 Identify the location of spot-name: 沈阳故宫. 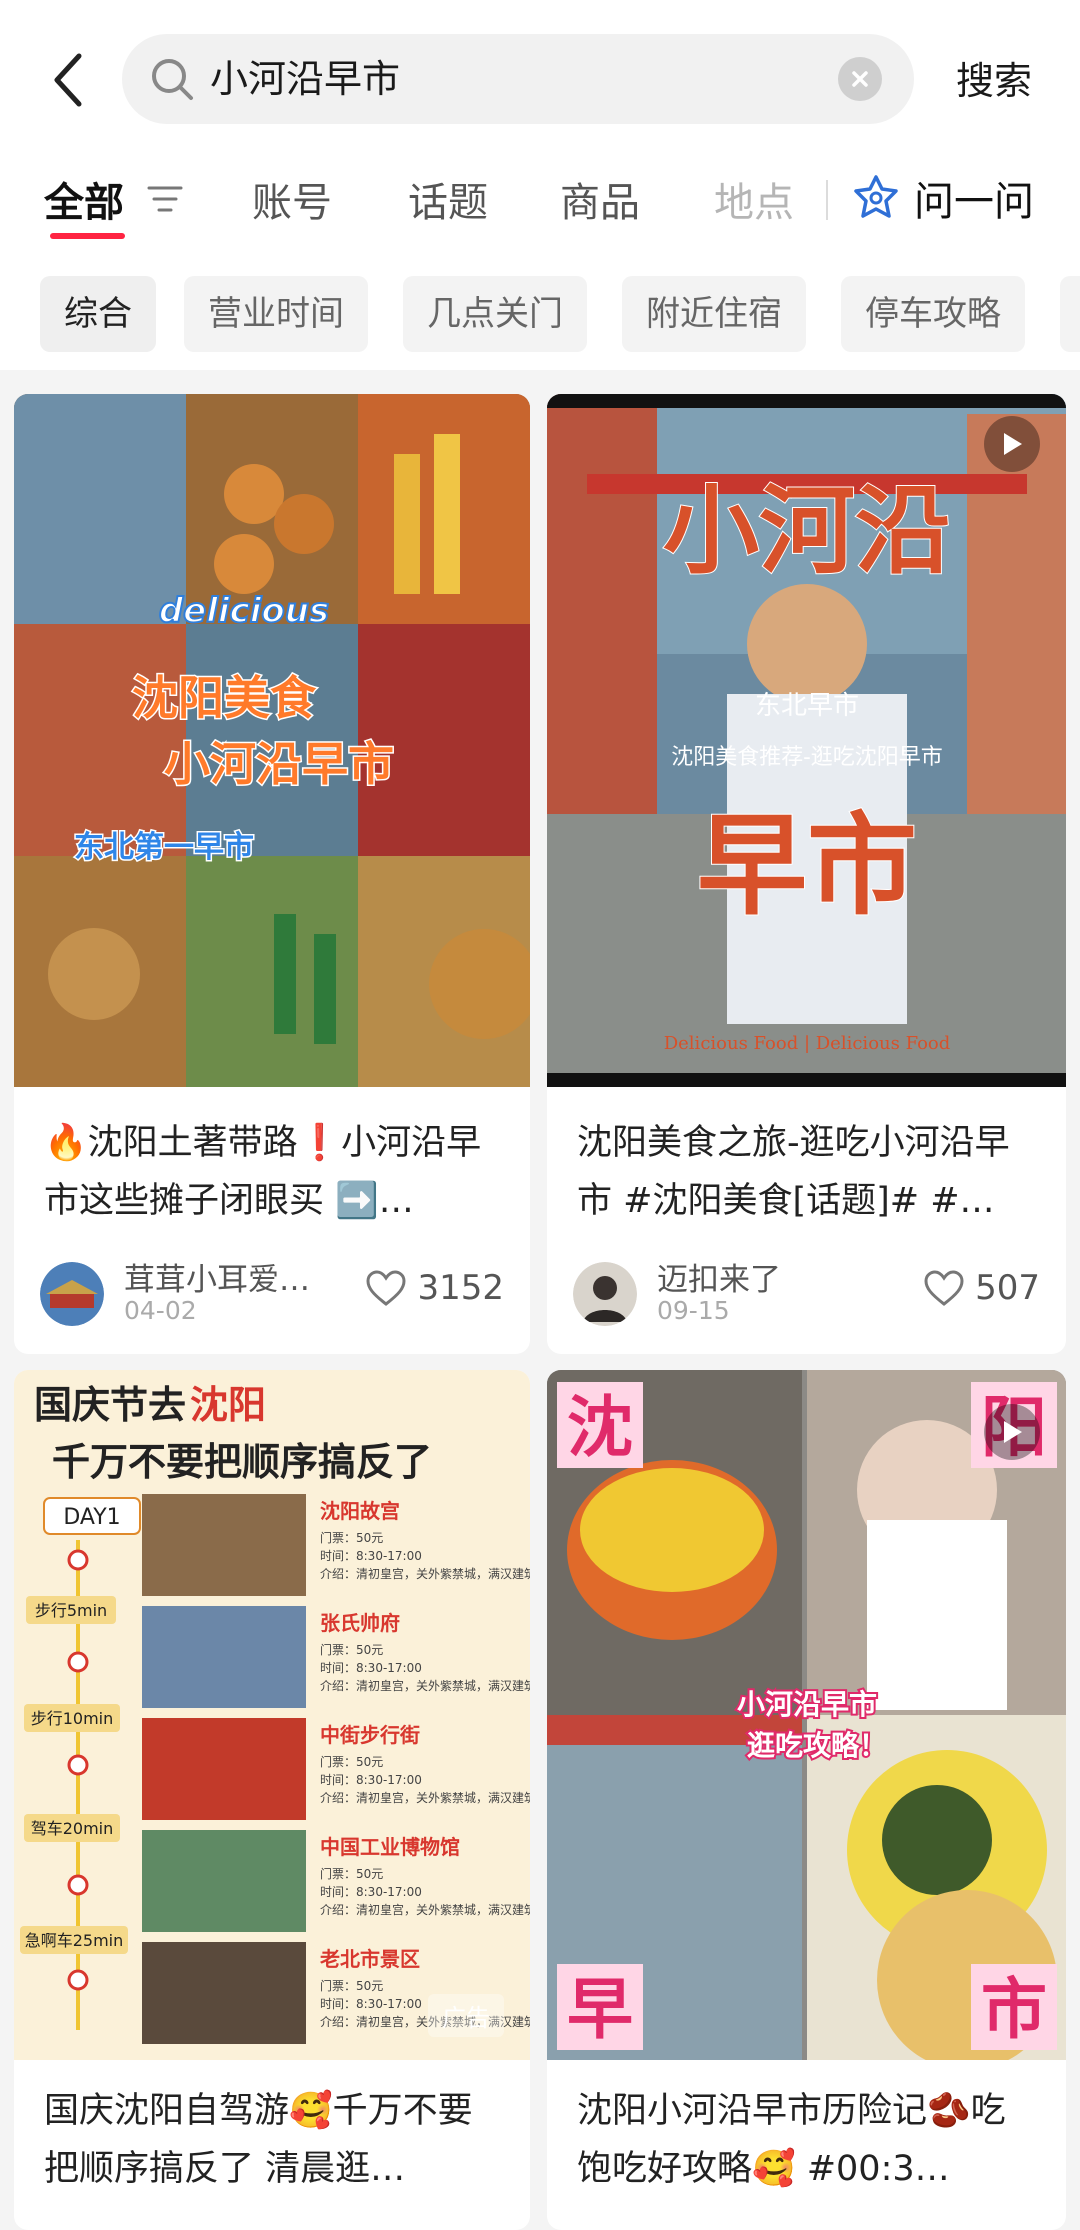
(360, 1511).